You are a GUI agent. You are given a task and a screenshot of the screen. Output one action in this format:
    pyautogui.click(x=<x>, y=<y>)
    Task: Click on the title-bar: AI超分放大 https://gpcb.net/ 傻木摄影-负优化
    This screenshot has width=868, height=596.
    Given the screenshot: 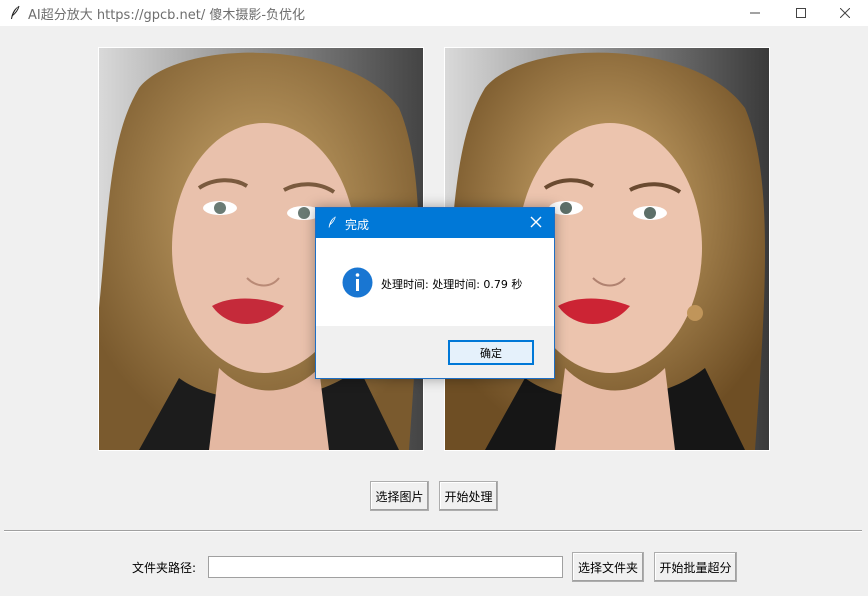 What is the action you would take?
    pyautogui.click(x=434, y=13)
    